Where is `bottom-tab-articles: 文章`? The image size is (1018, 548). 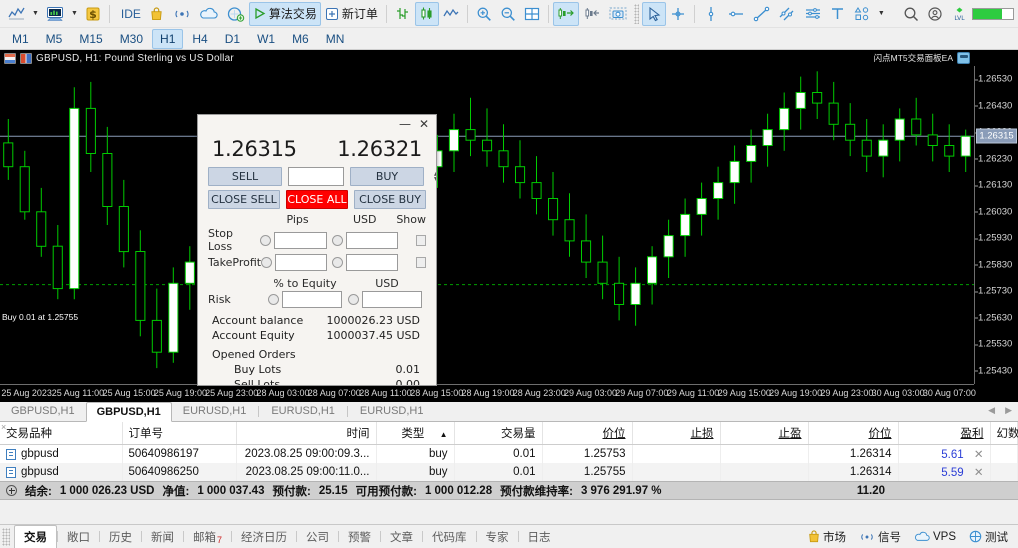
bottom-tab-articles: 文章 is located at coordinates (401, 537).